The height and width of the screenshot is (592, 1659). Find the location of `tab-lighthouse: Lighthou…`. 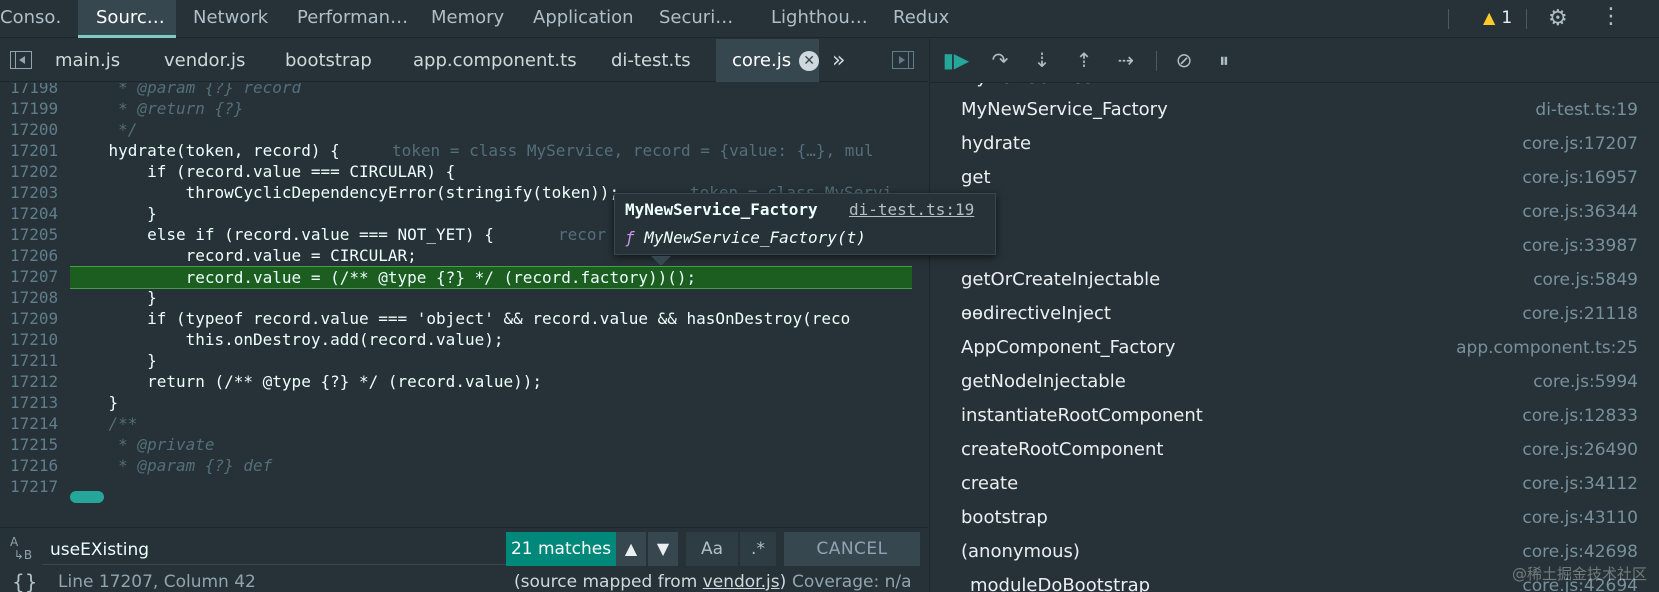

tab-lighthouse: Lighthou… is located at coordinates (819, 19).